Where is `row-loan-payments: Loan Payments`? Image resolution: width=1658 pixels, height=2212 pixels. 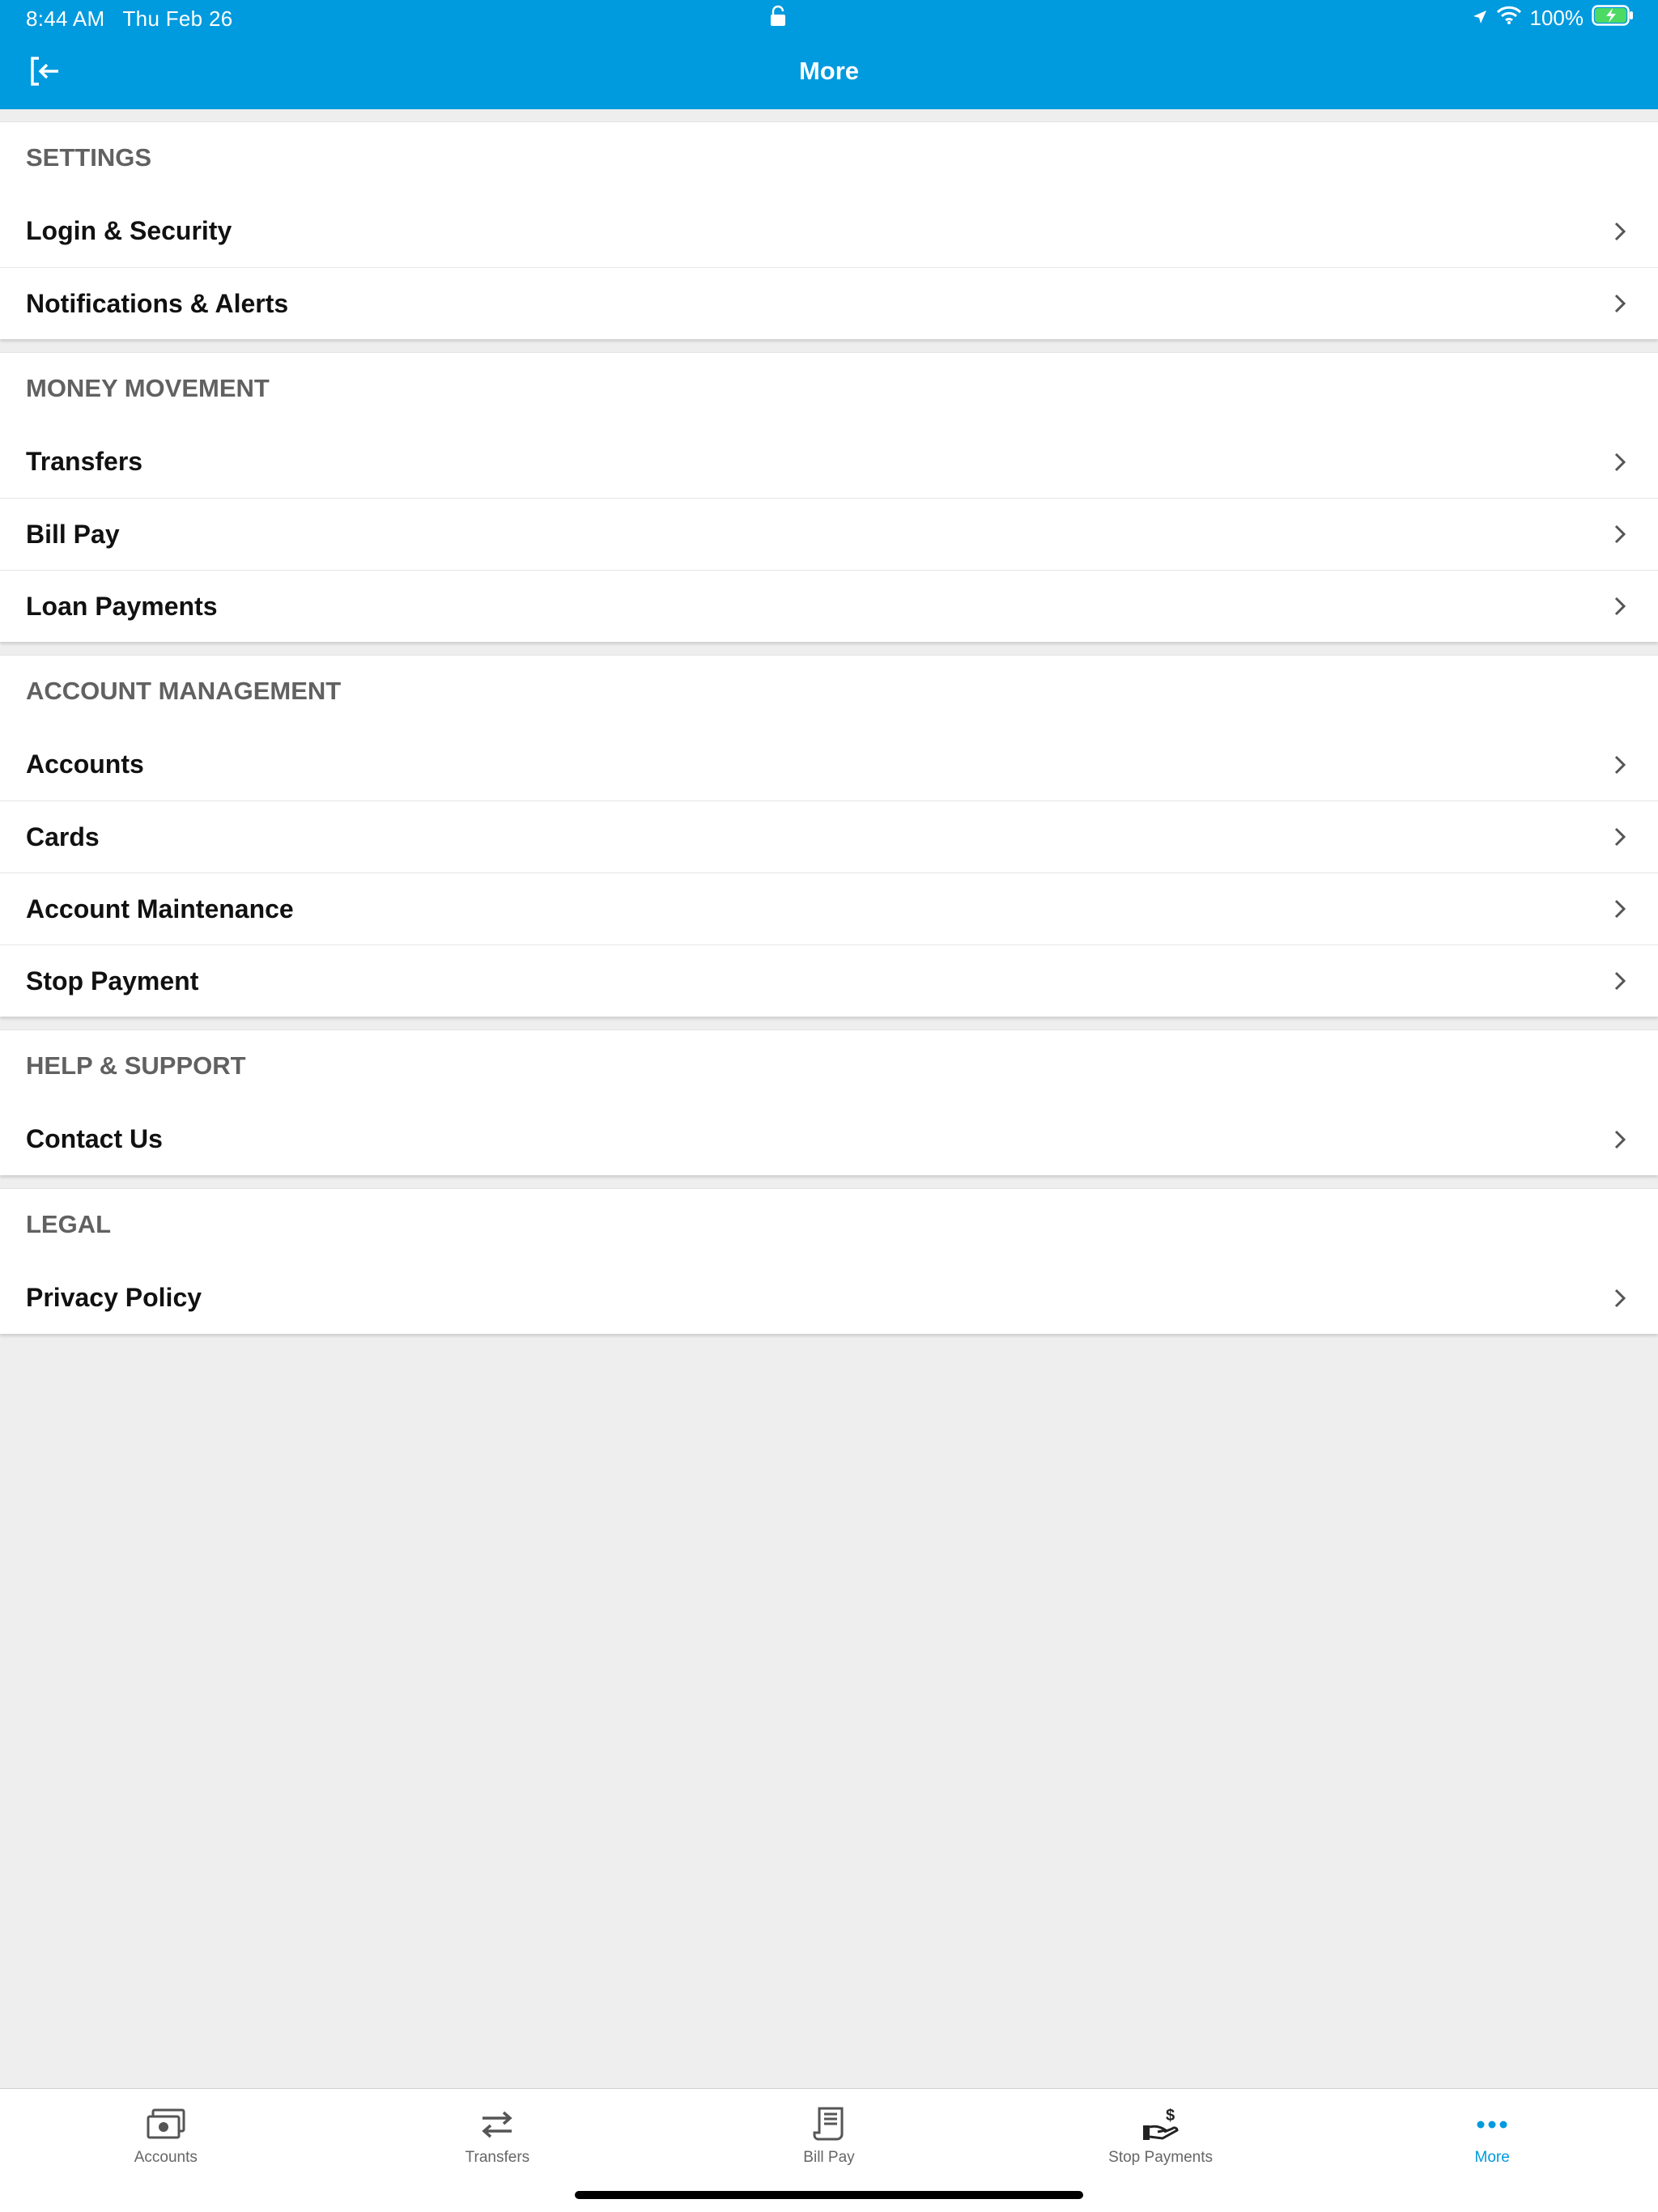 row-loan-payments: Loan Payments is located at coordinates (829, 606).